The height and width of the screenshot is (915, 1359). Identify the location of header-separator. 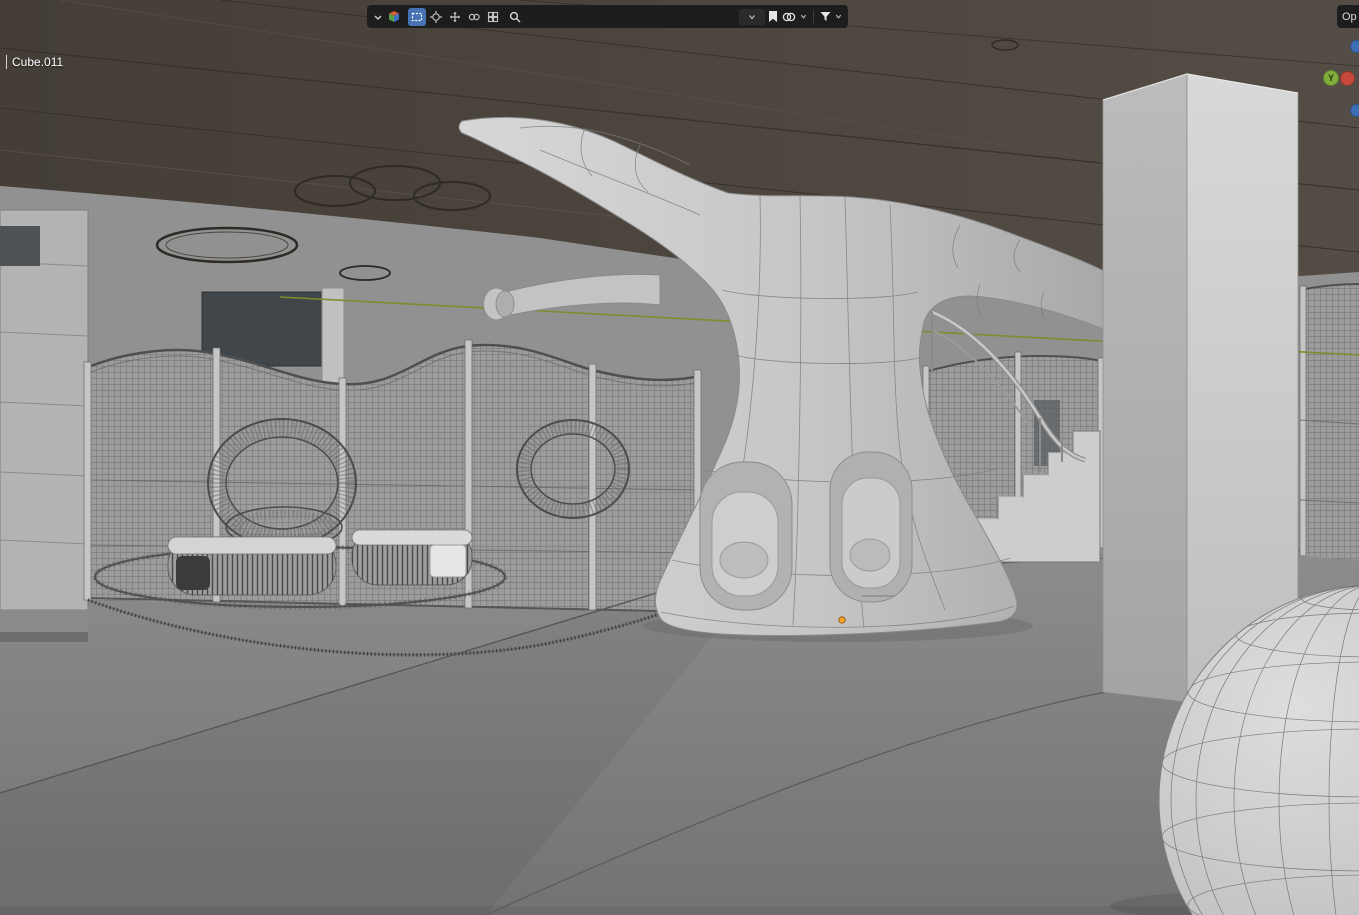
(813, 16).